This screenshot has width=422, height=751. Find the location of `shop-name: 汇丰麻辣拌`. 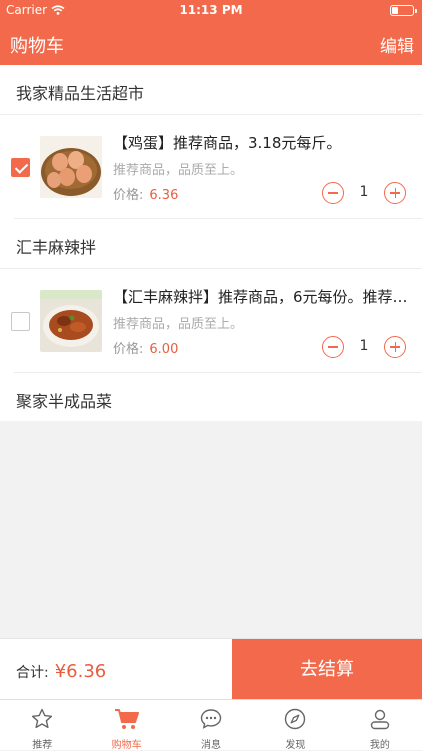

shop-name: 汇丰麻辣拌 is located at coordinates (56, 247).